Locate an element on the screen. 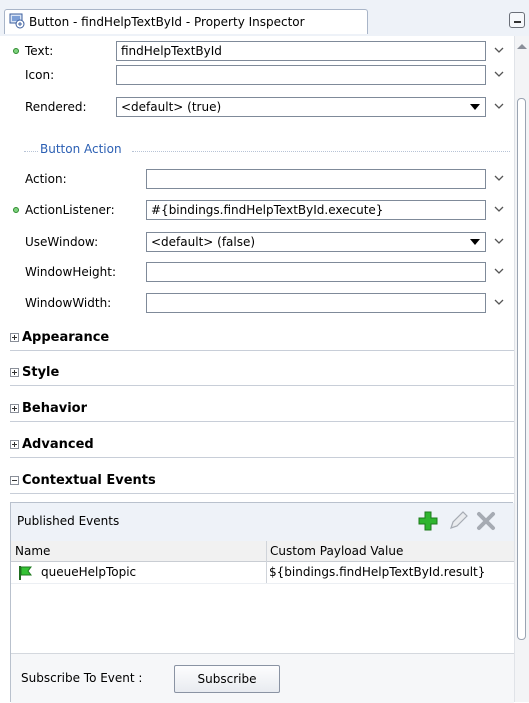 This screenshot has height=703, width=529. flag-icon is located at coordinates (25, 573).